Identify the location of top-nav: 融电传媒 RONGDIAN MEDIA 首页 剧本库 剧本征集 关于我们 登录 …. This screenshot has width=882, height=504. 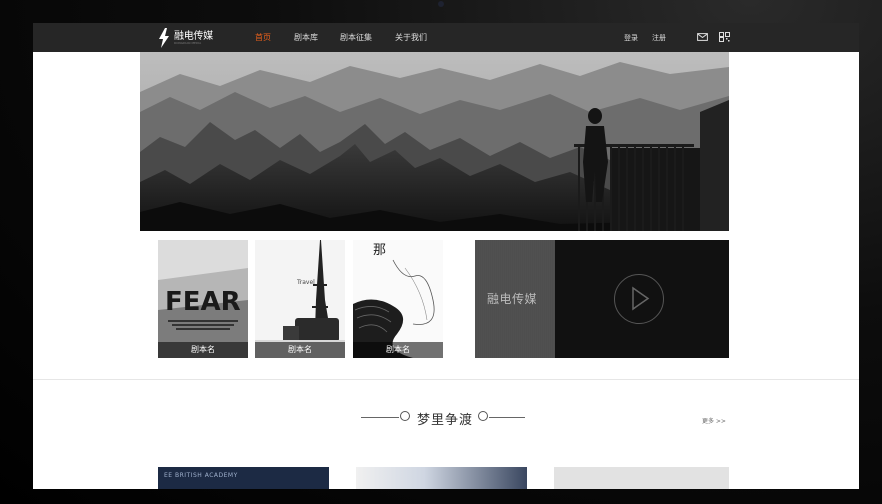
(446, 37).